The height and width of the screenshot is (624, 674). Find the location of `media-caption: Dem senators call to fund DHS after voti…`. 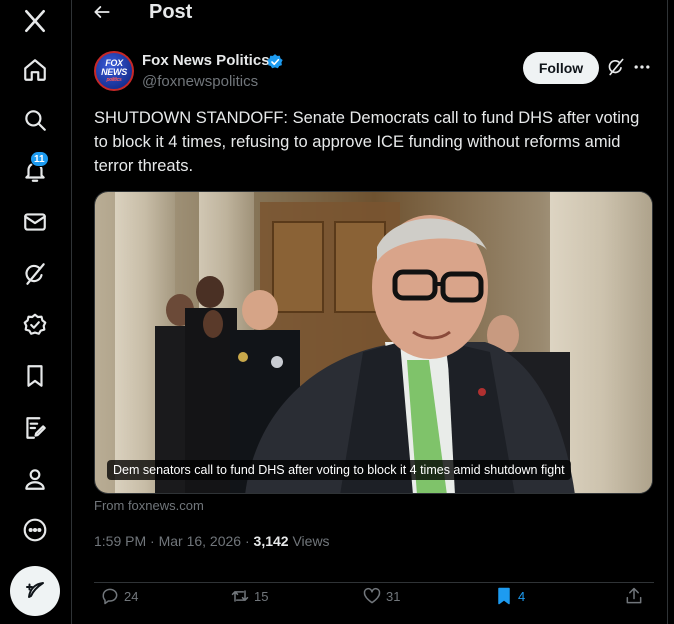

media-caption: Dem senators call to fund DHS after voti… is located at coordinates (339, 470).